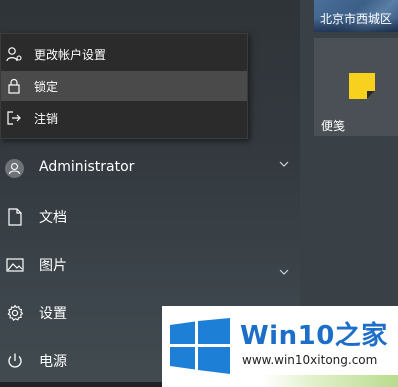 The width and height of the screenshot is (398, 387). I want to click on nav-pictures: 图片, so click(150, 264).